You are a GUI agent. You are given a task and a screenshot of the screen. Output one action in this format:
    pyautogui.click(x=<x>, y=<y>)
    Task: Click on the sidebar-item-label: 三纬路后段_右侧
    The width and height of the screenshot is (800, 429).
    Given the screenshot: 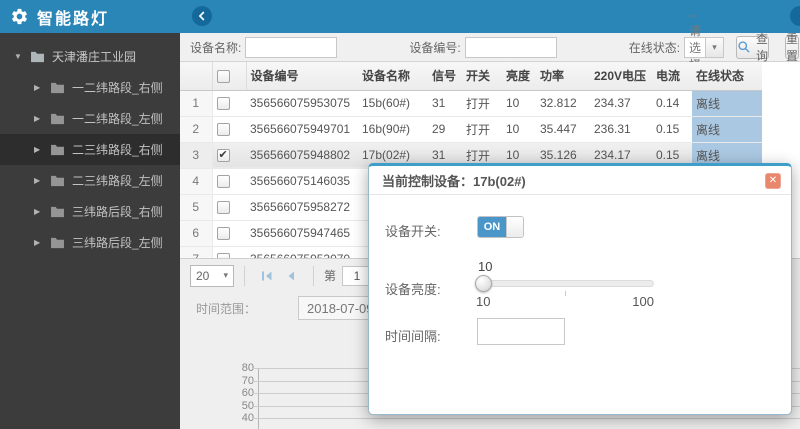 What is the action you would take?
    pyautogui.click(x=117, y=212)
    